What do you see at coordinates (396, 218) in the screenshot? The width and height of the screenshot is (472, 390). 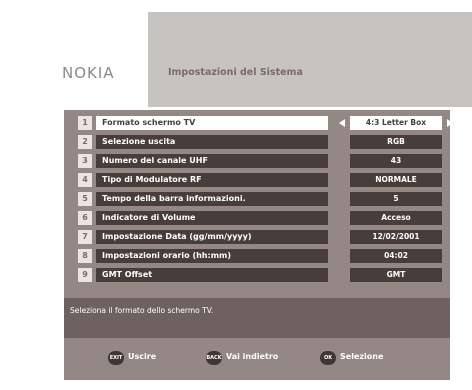 I see `menu-row-value: Acceso` at bounding box center [396, 218].